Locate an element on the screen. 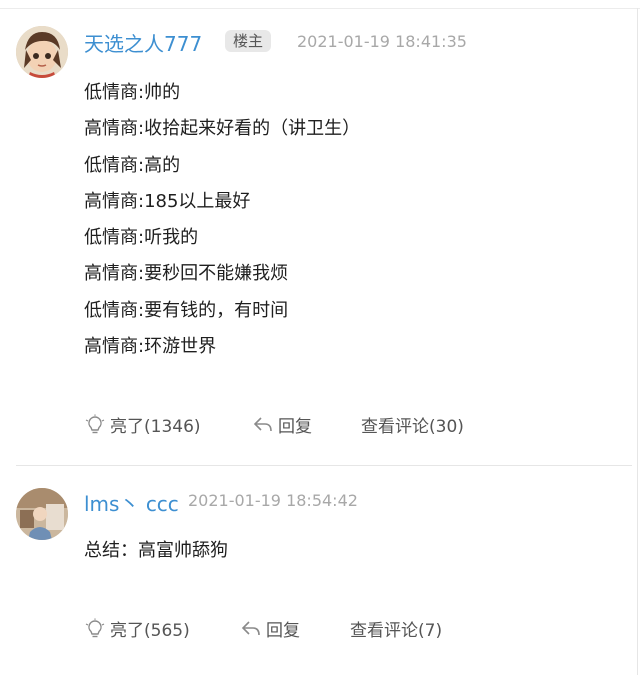  comment-line: 低情商:高的 is located at coordinates (132, 165).